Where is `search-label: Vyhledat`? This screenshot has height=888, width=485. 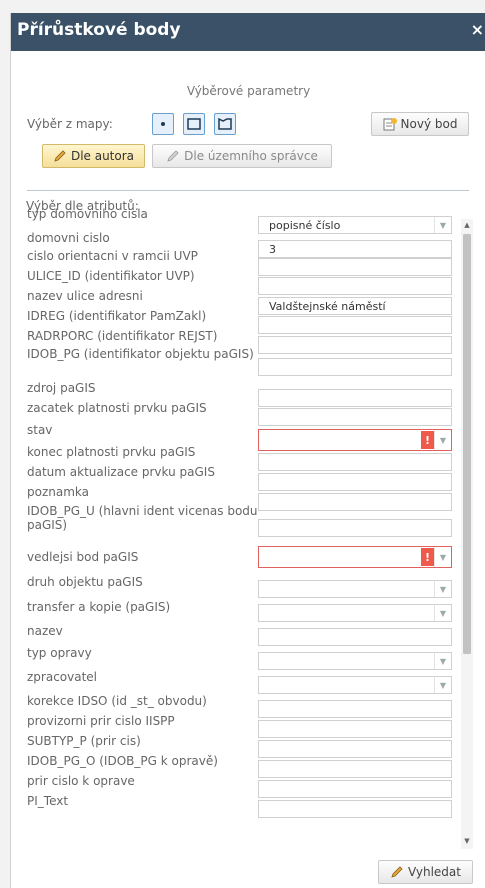 search-label: Vyhledat is located at coordinates (434, 872).